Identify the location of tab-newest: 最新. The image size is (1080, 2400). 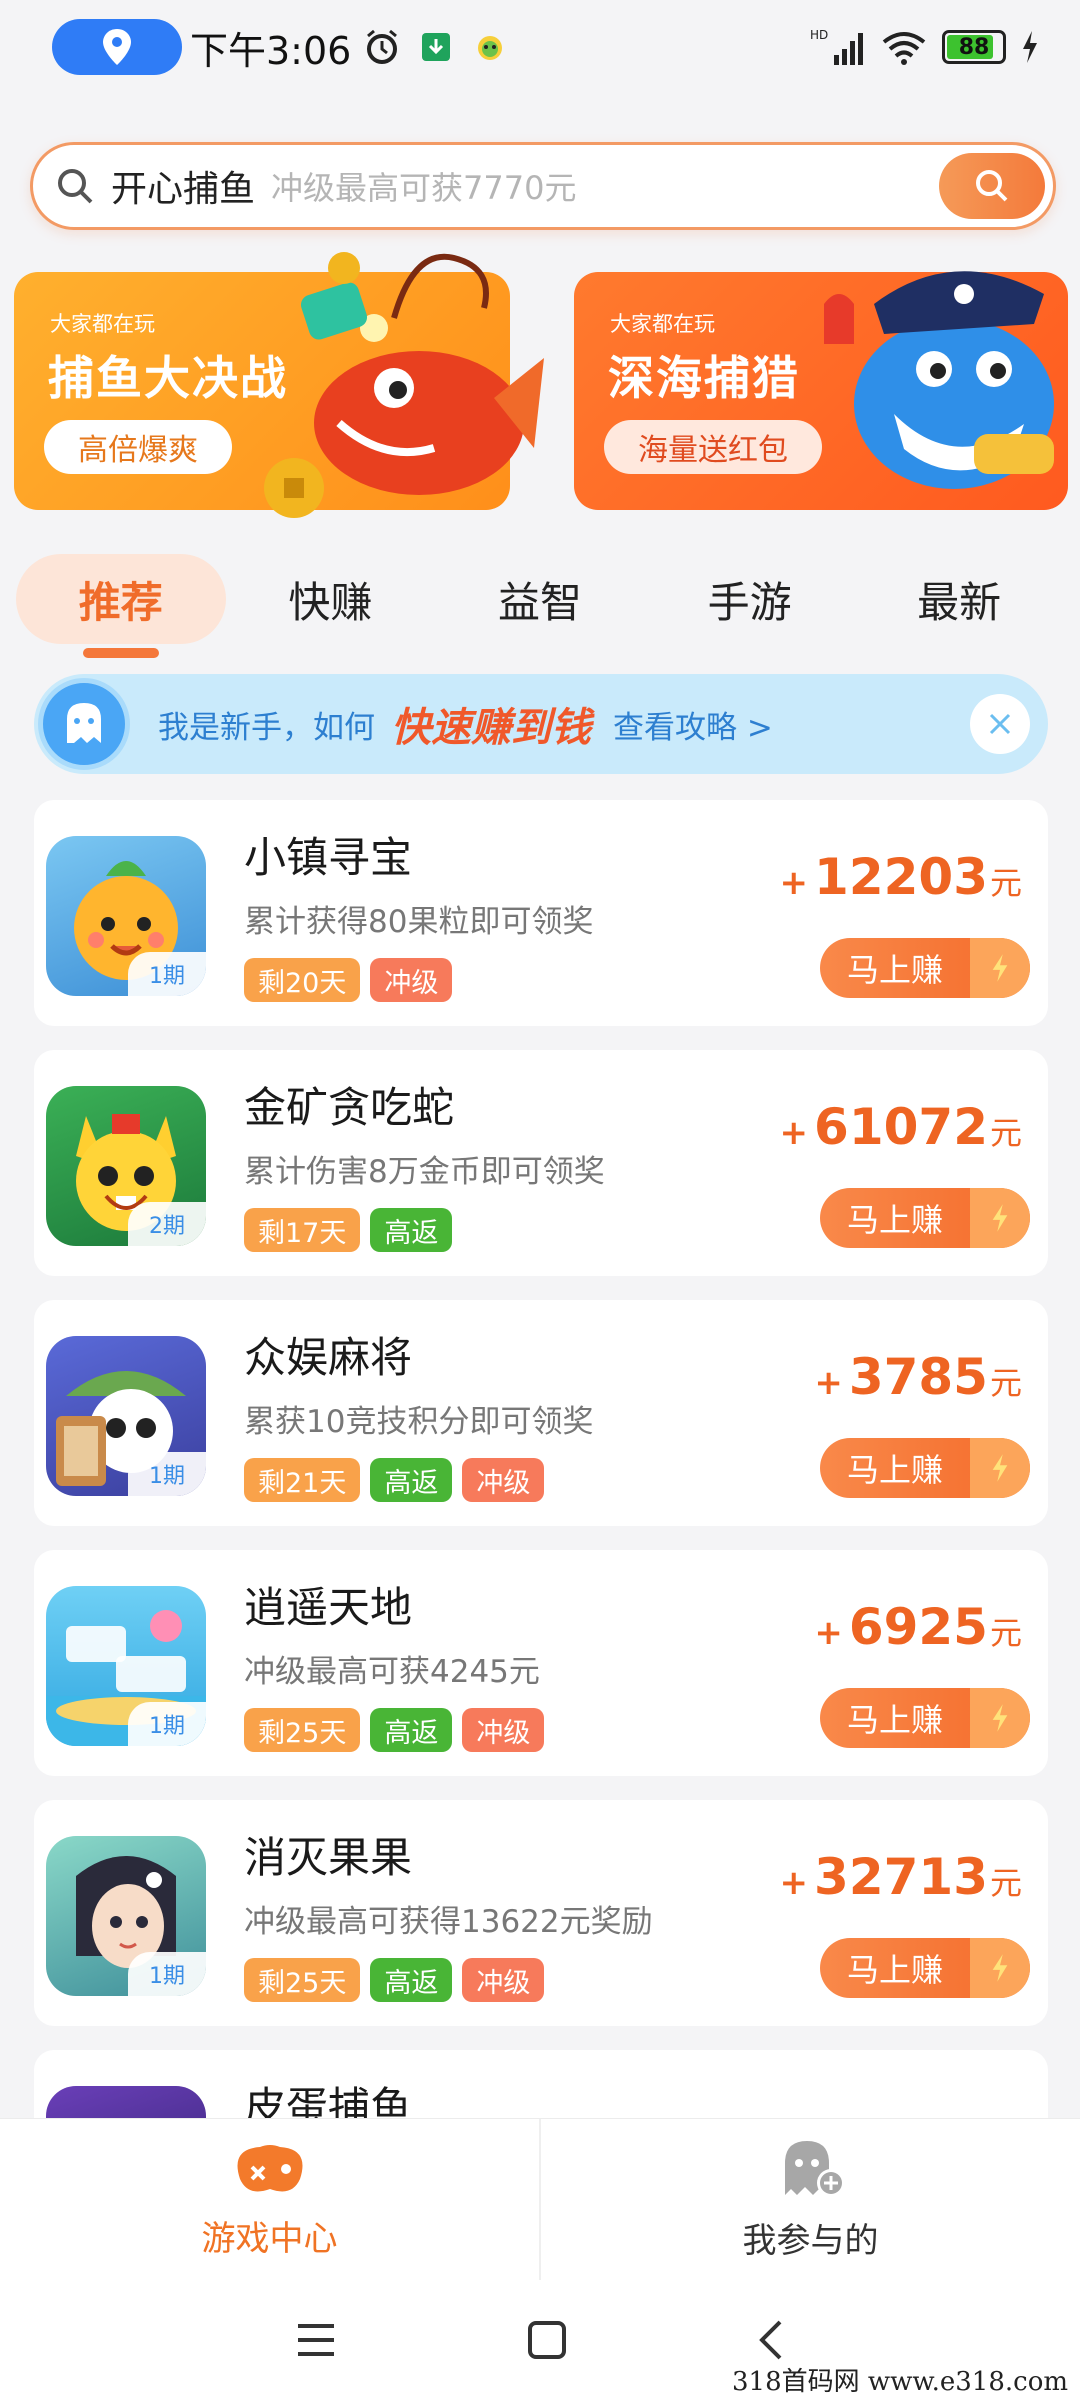
(959, 599).